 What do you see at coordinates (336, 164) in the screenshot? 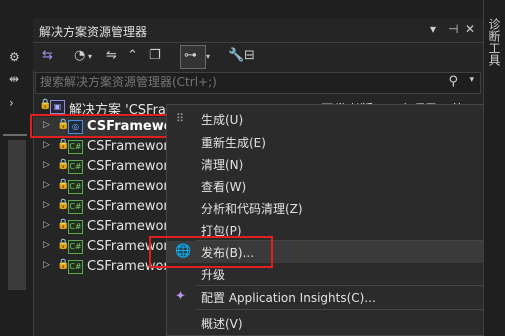
I see `menu-item-clean: 清理(N)` at bounding box center [336, 164].